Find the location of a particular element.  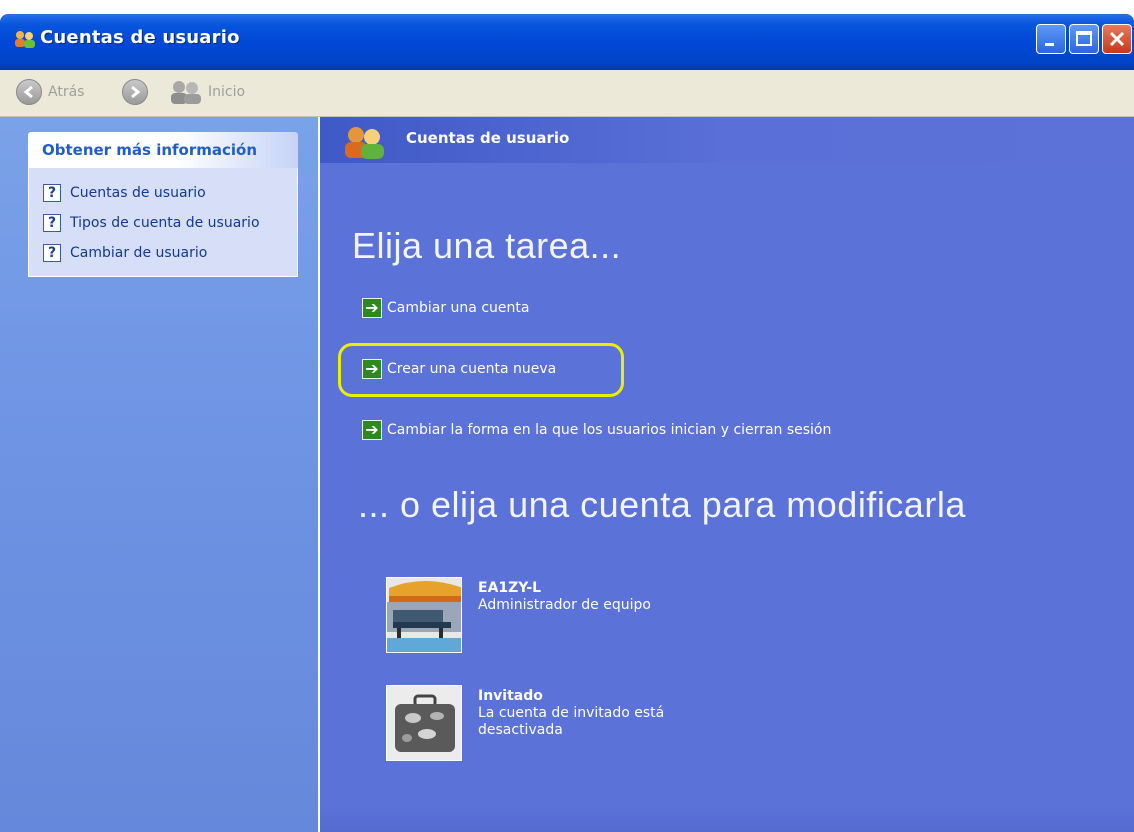

close-button is located at coordinates (1117, 39).